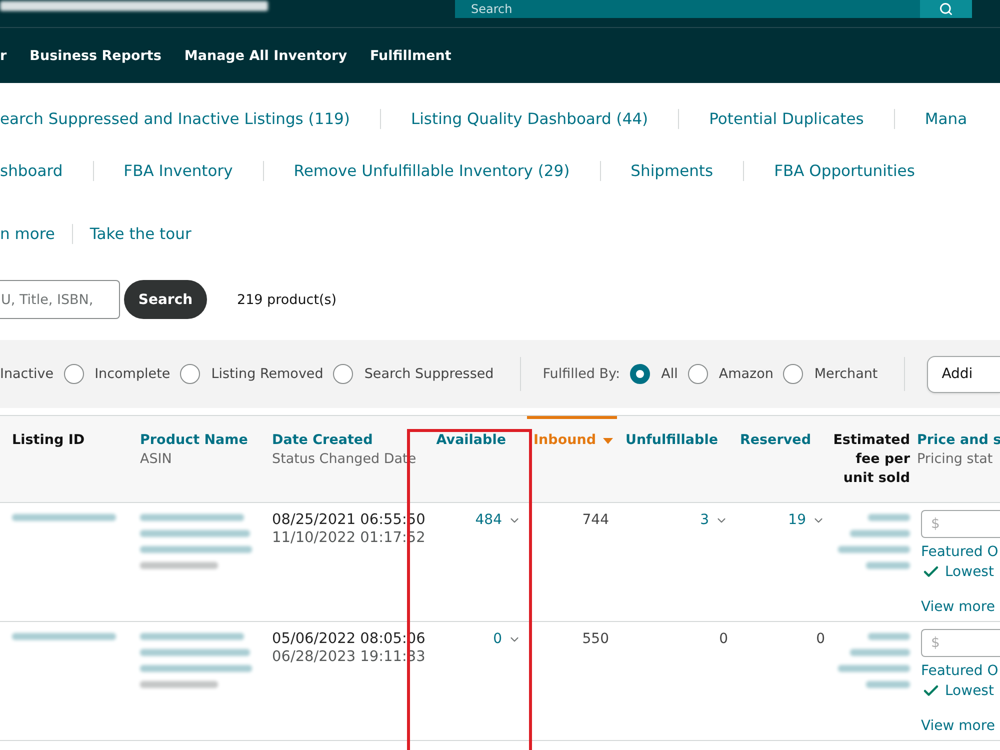  I want to click on nav-link: Potential Duplicates, so click(786, 119).